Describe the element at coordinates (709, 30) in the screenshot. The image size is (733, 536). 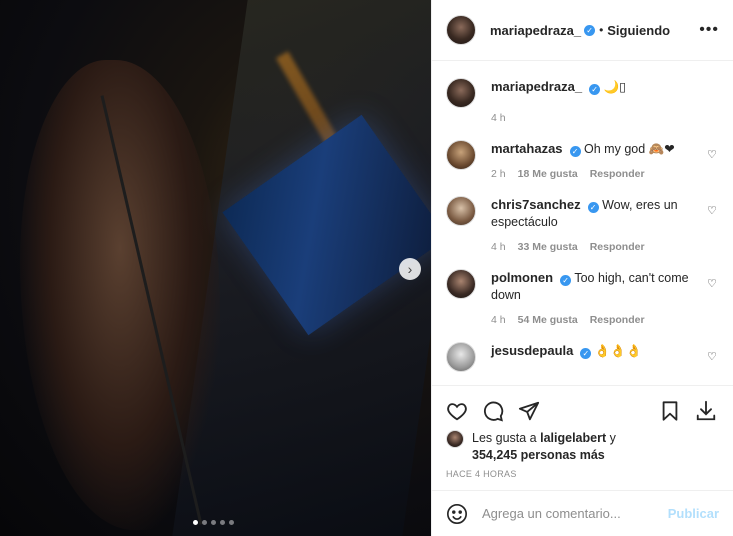
I see `more-options-icon: •••` at that location.